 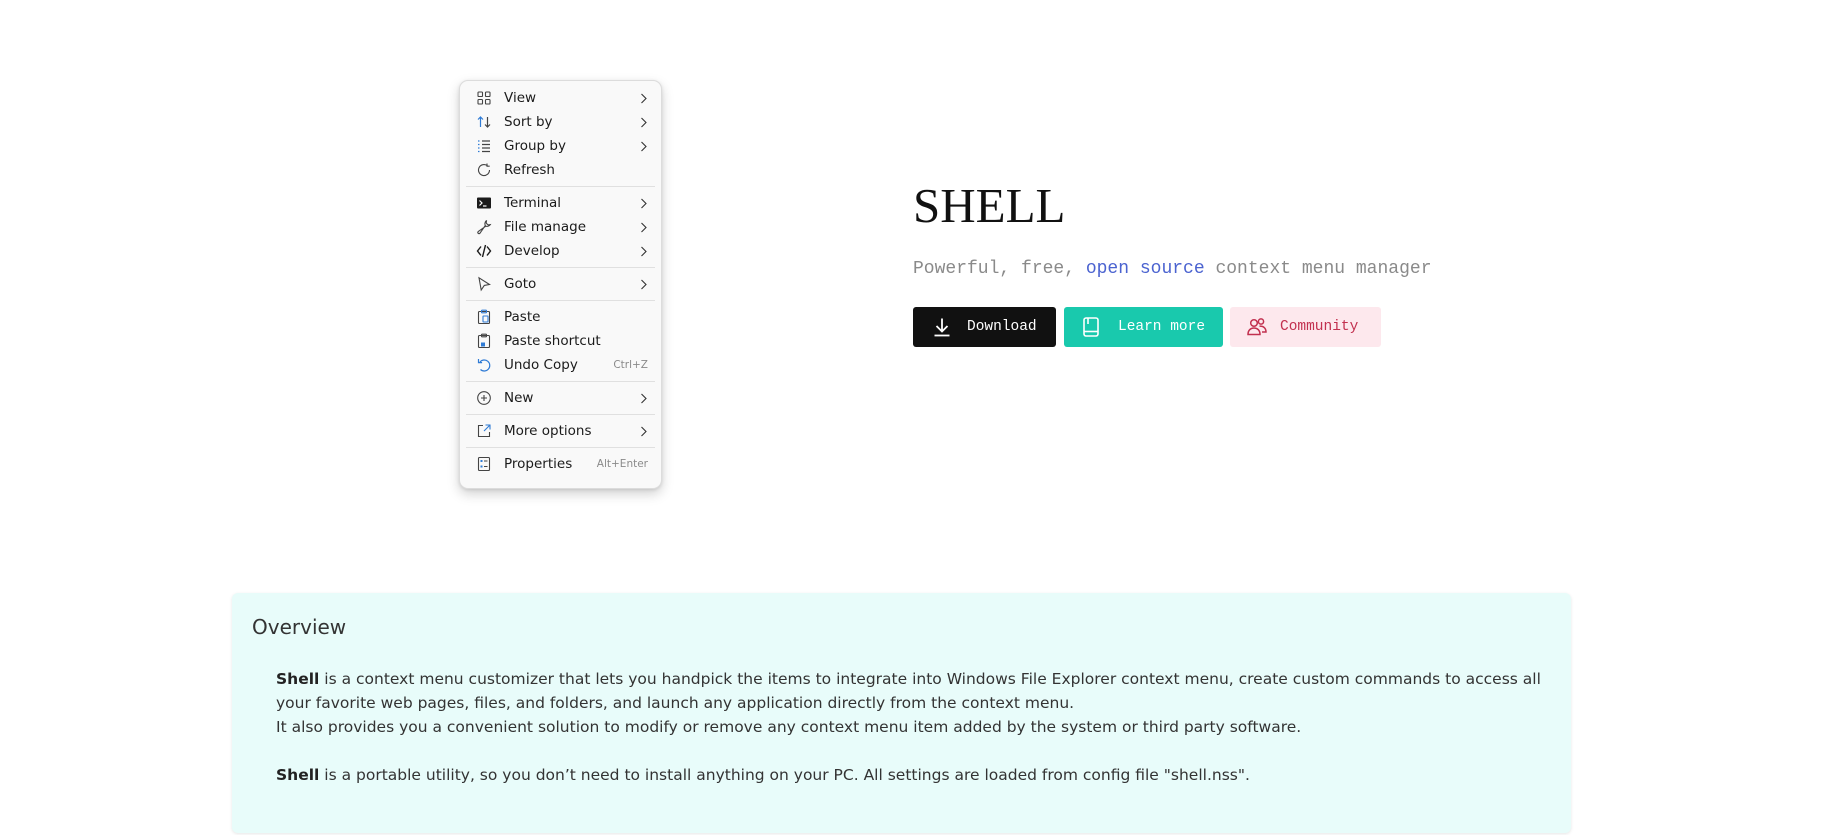 I want to click on menu-item-new: New, so click(x=560, y=398).